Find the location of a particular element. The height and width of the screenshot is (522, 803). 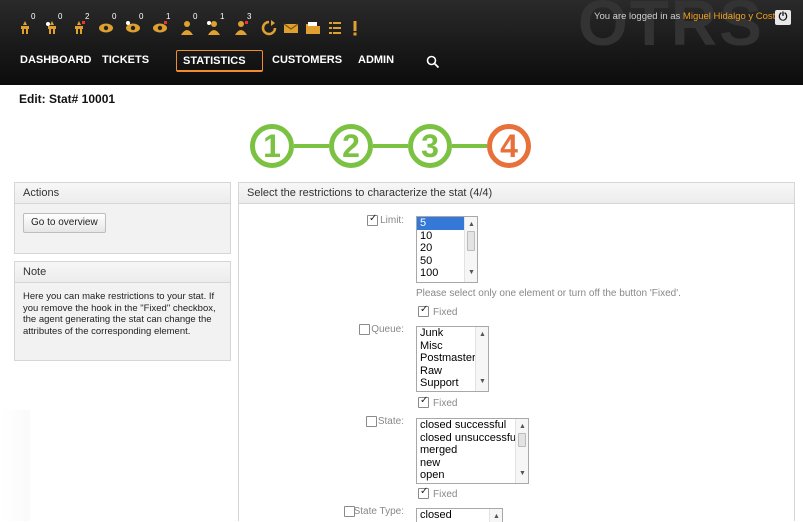

state-option: closed unsuccessful is located at coordinates (472, 438).